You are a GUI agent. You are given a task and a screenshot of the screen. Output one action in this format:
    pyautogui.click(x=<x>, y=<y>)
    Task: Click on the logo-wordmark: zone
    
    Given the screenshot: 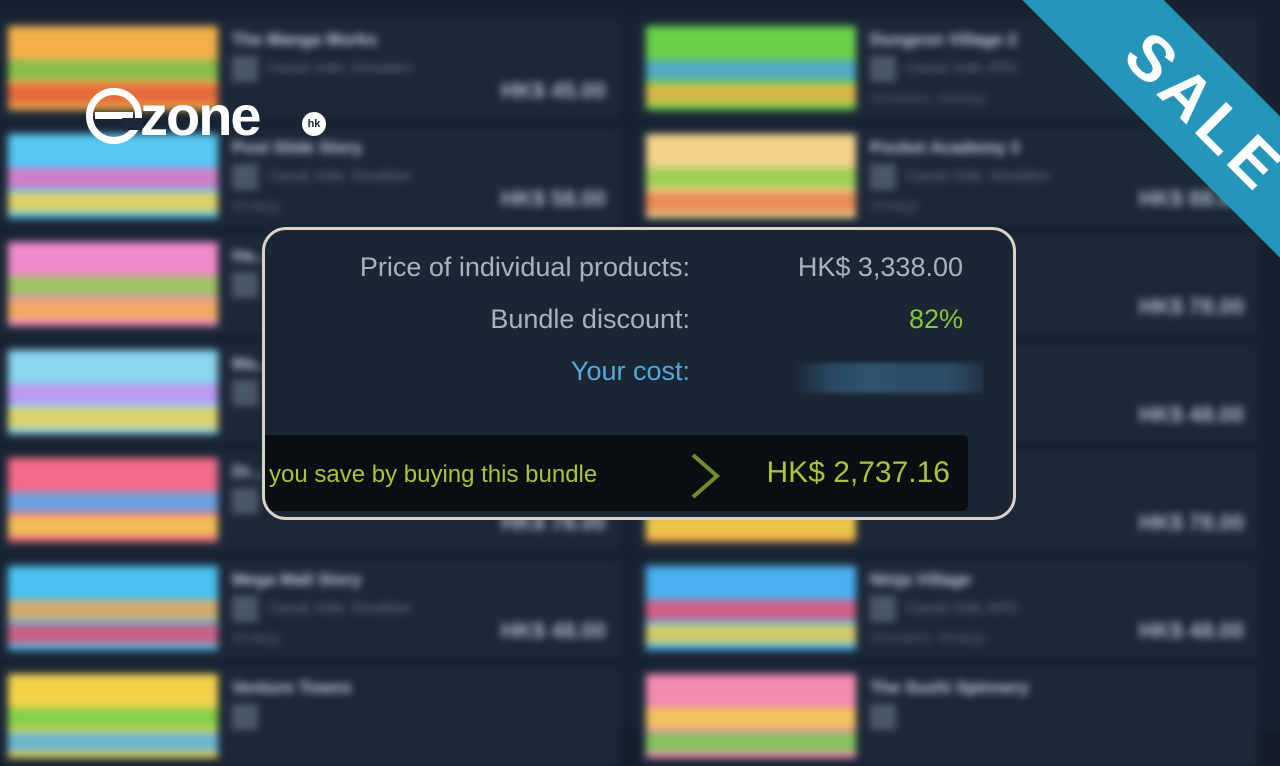 What is the action you would take?
    pyautogui.click(x=201, y=115)
    